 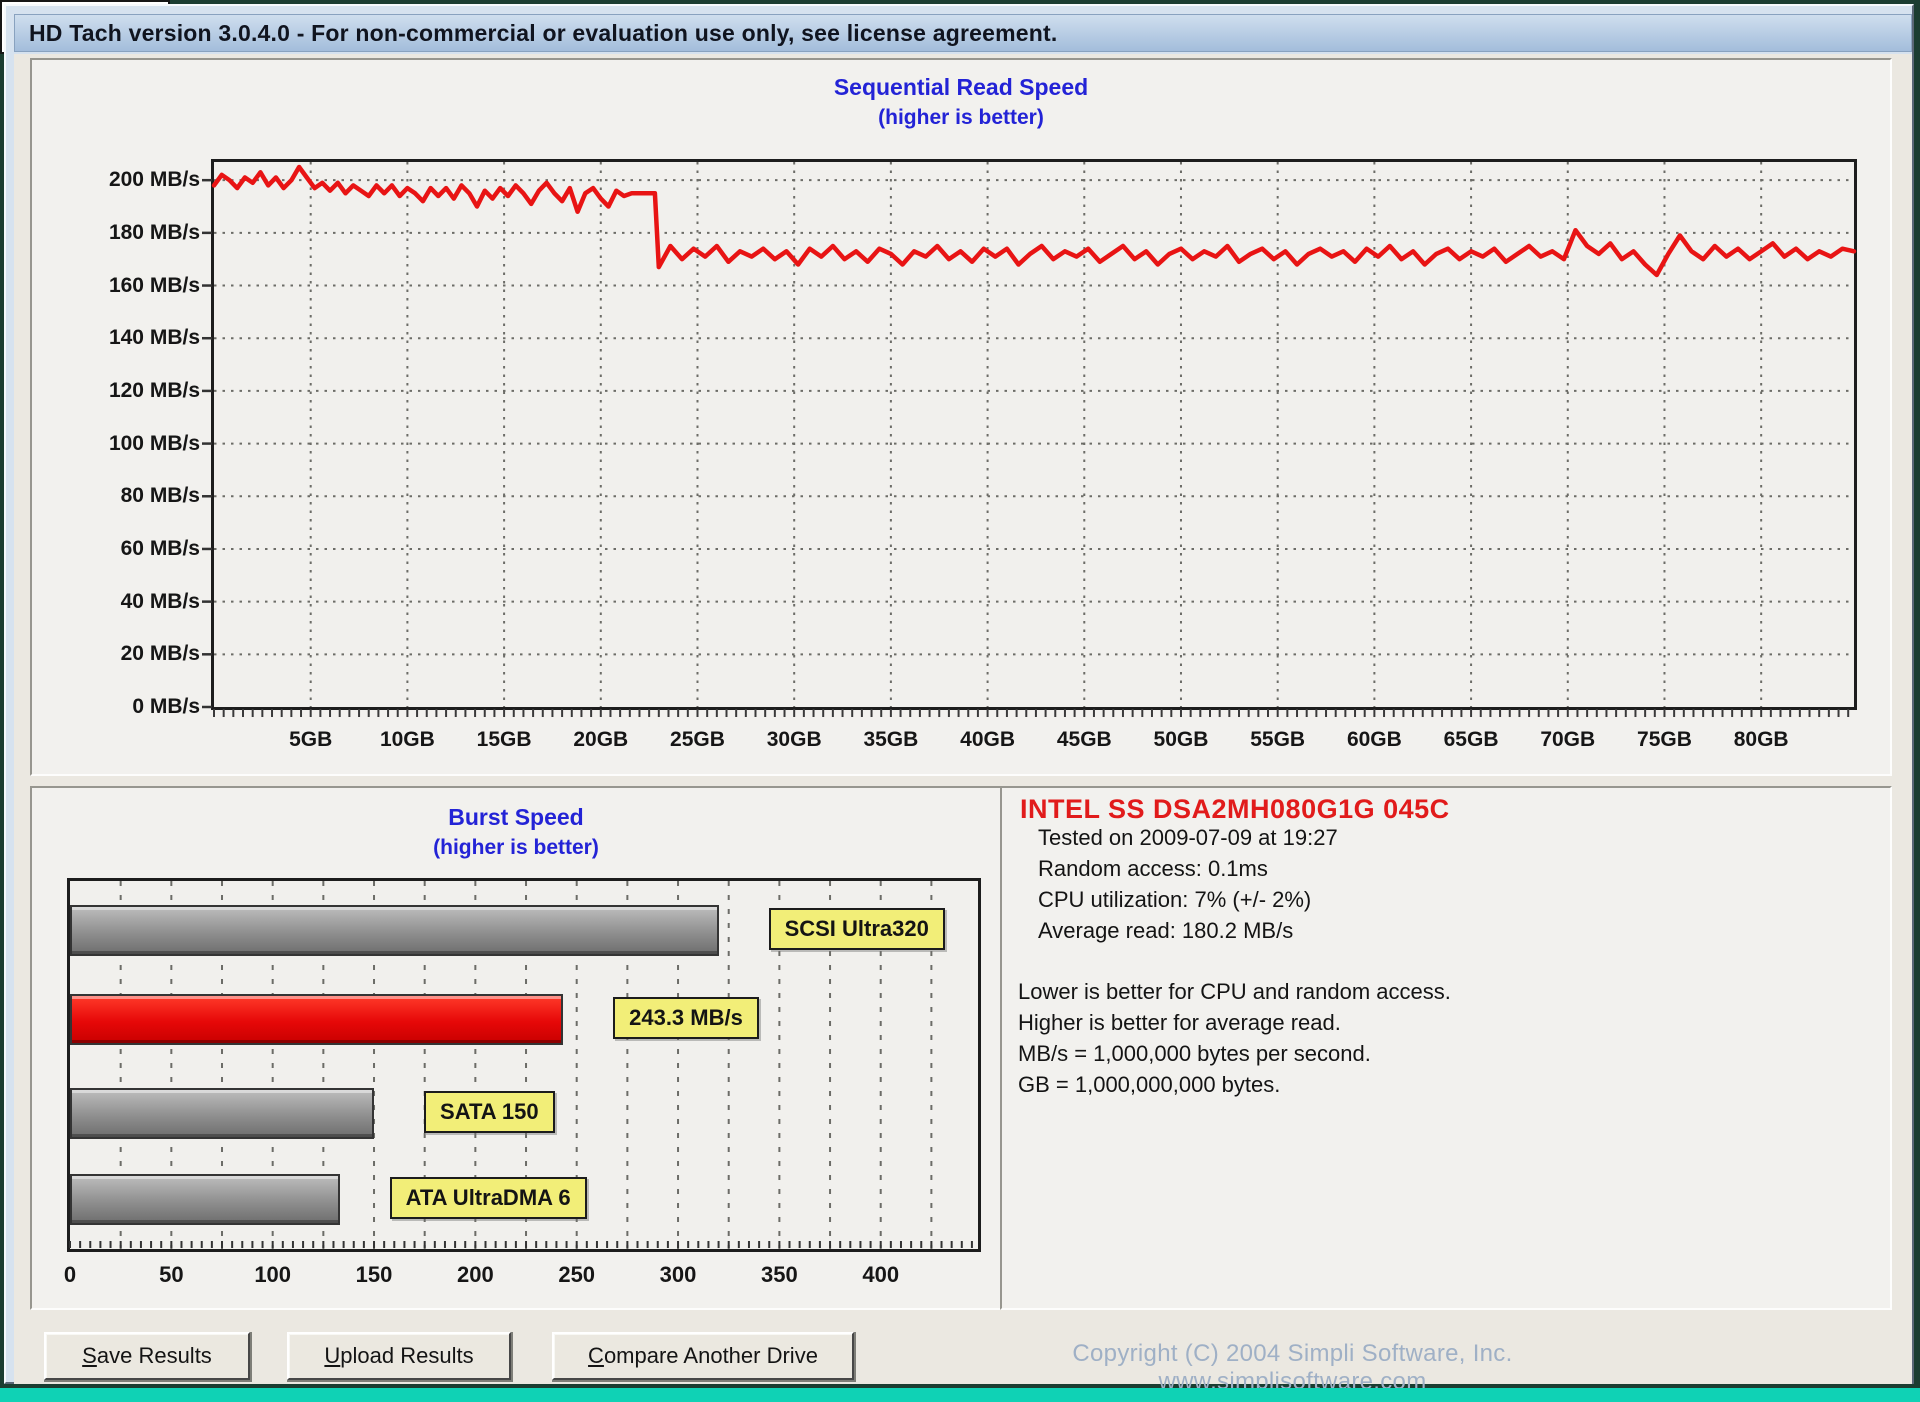 What do you see at coordinates (154, 443) in the screenshot?
I see `y-axis-tick-label: 100 MB/s` at bounding box center [154, 443].